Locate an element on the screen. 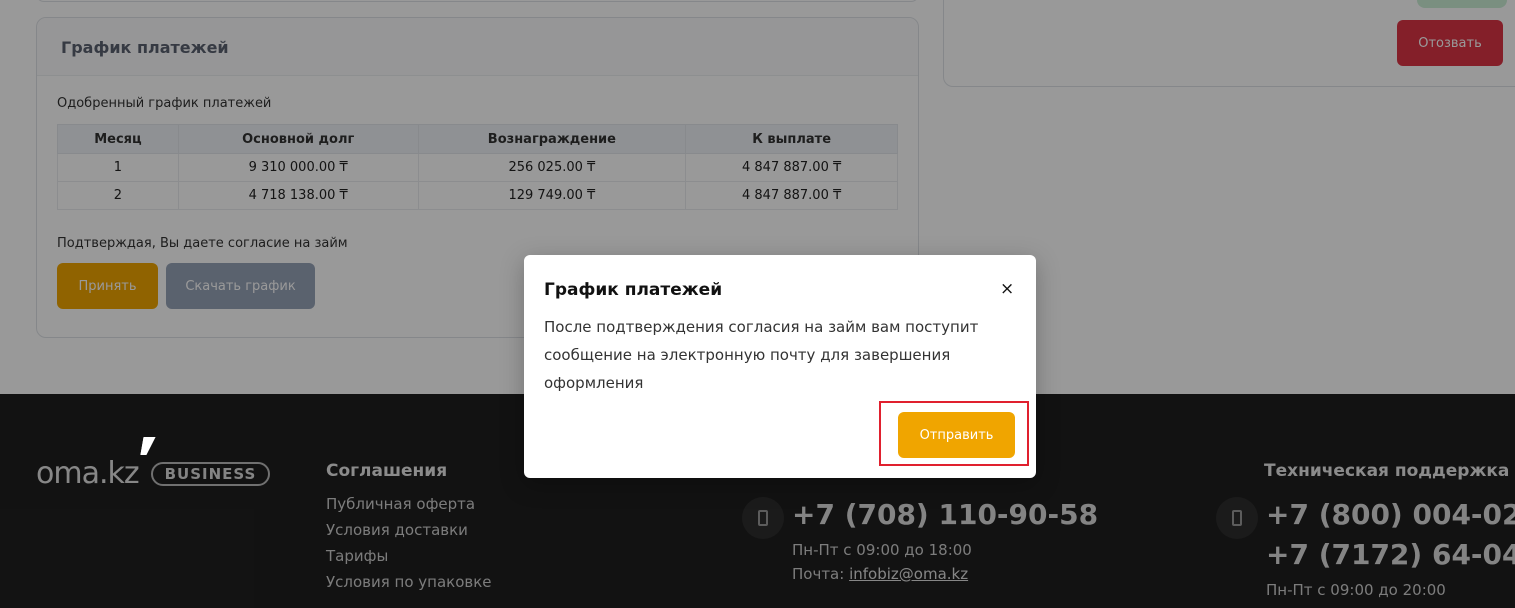 This screenshot has width=1515, height=608. close-icon: × is located at coordinates (1007, 289).